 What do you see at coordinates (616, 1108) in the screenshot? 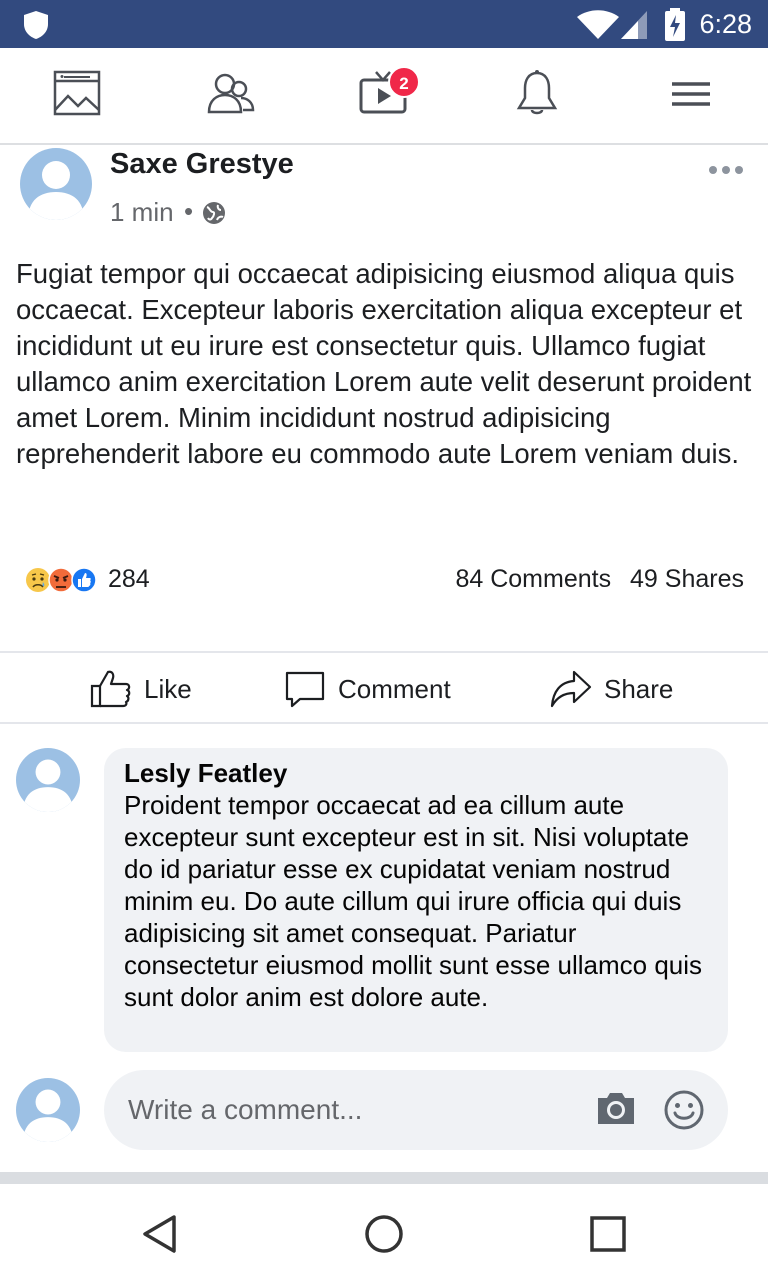
I see `camera-icon` at bounding box center [616, 1108].